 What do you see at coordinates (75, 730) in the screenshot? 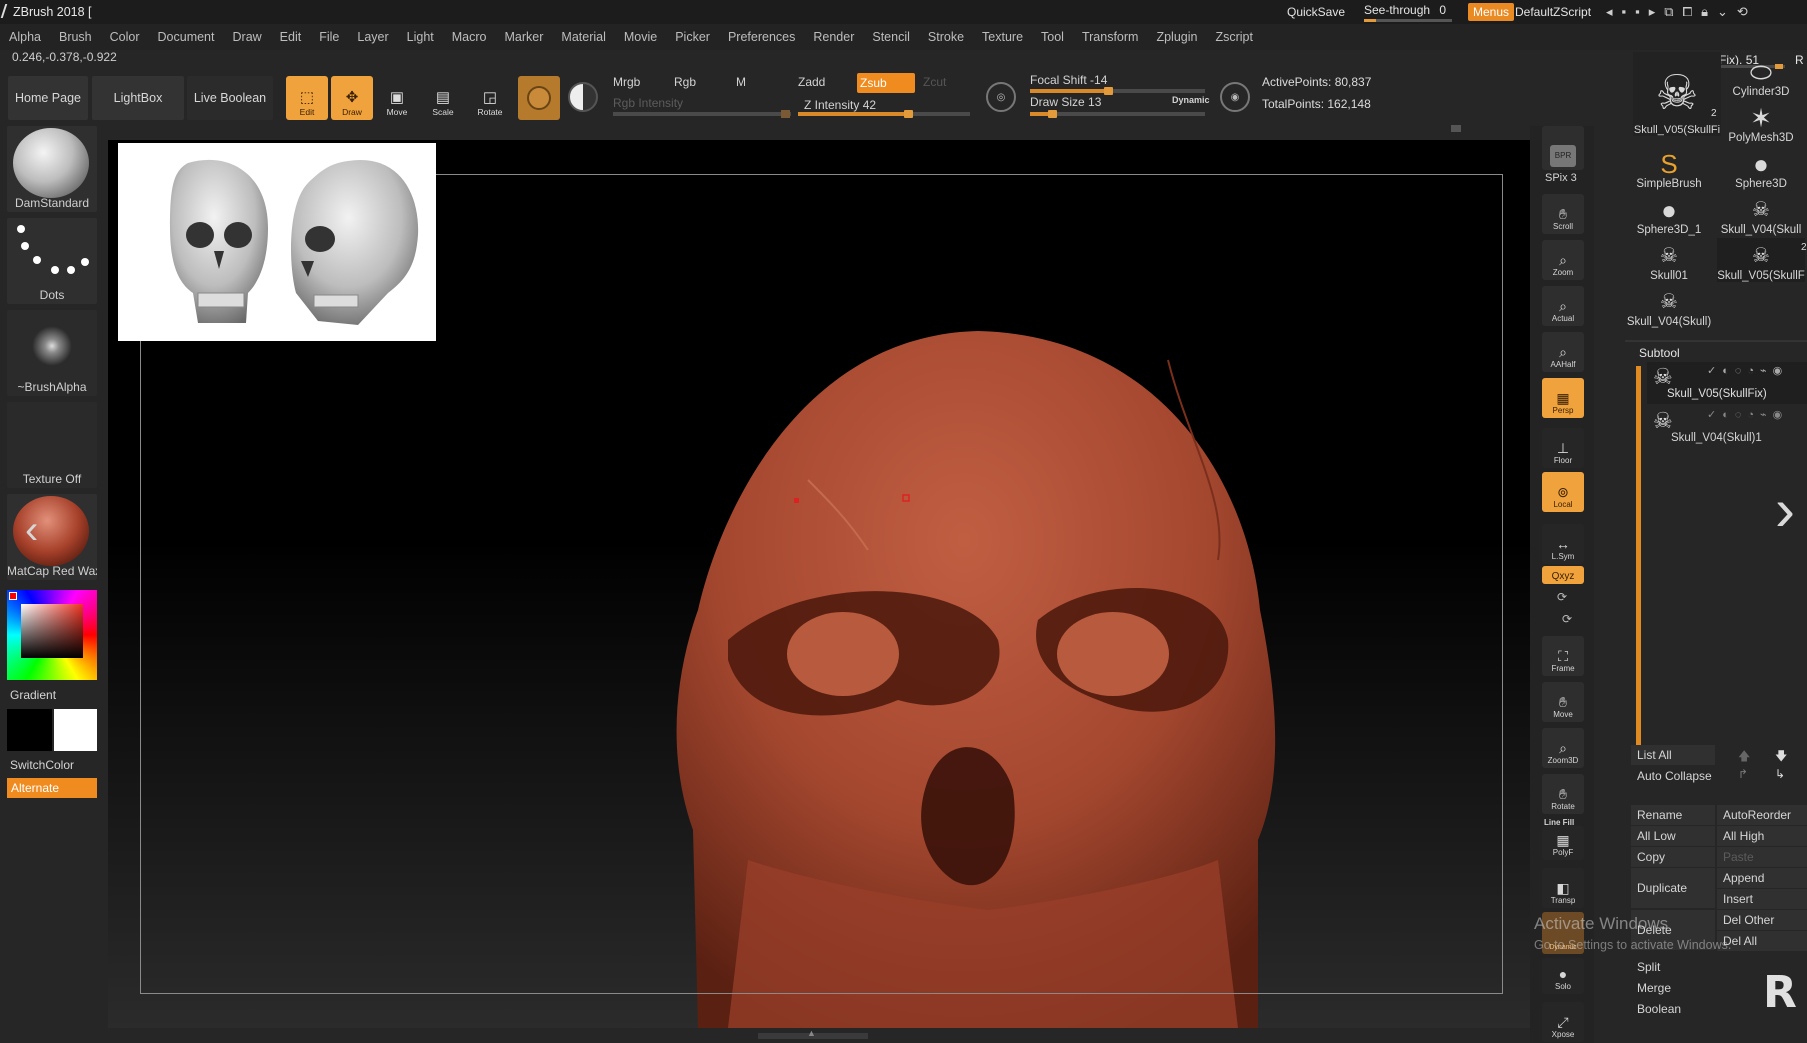
I see `secondary-color-swatch` at bounding box center [75, 730].